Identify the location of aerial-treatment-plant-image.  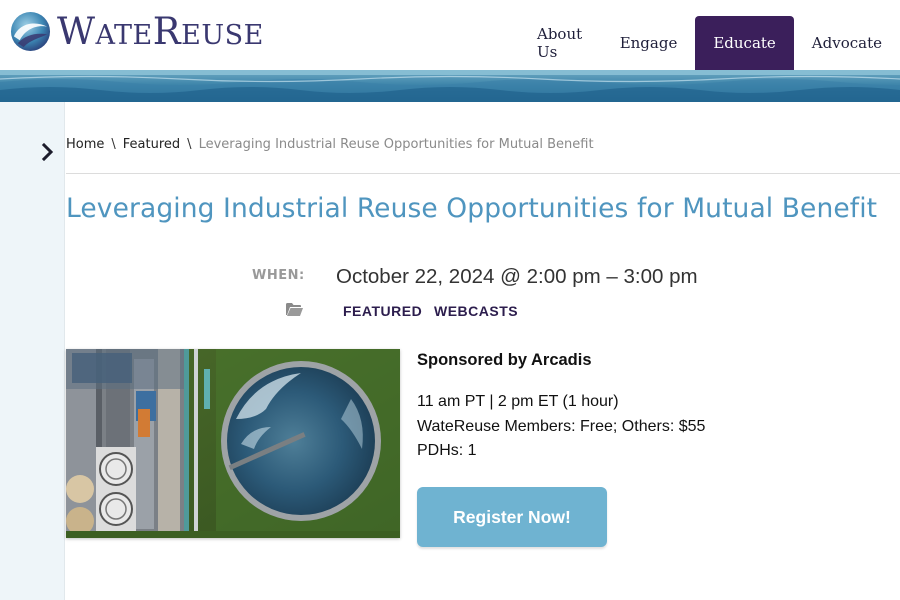
(233, 443).